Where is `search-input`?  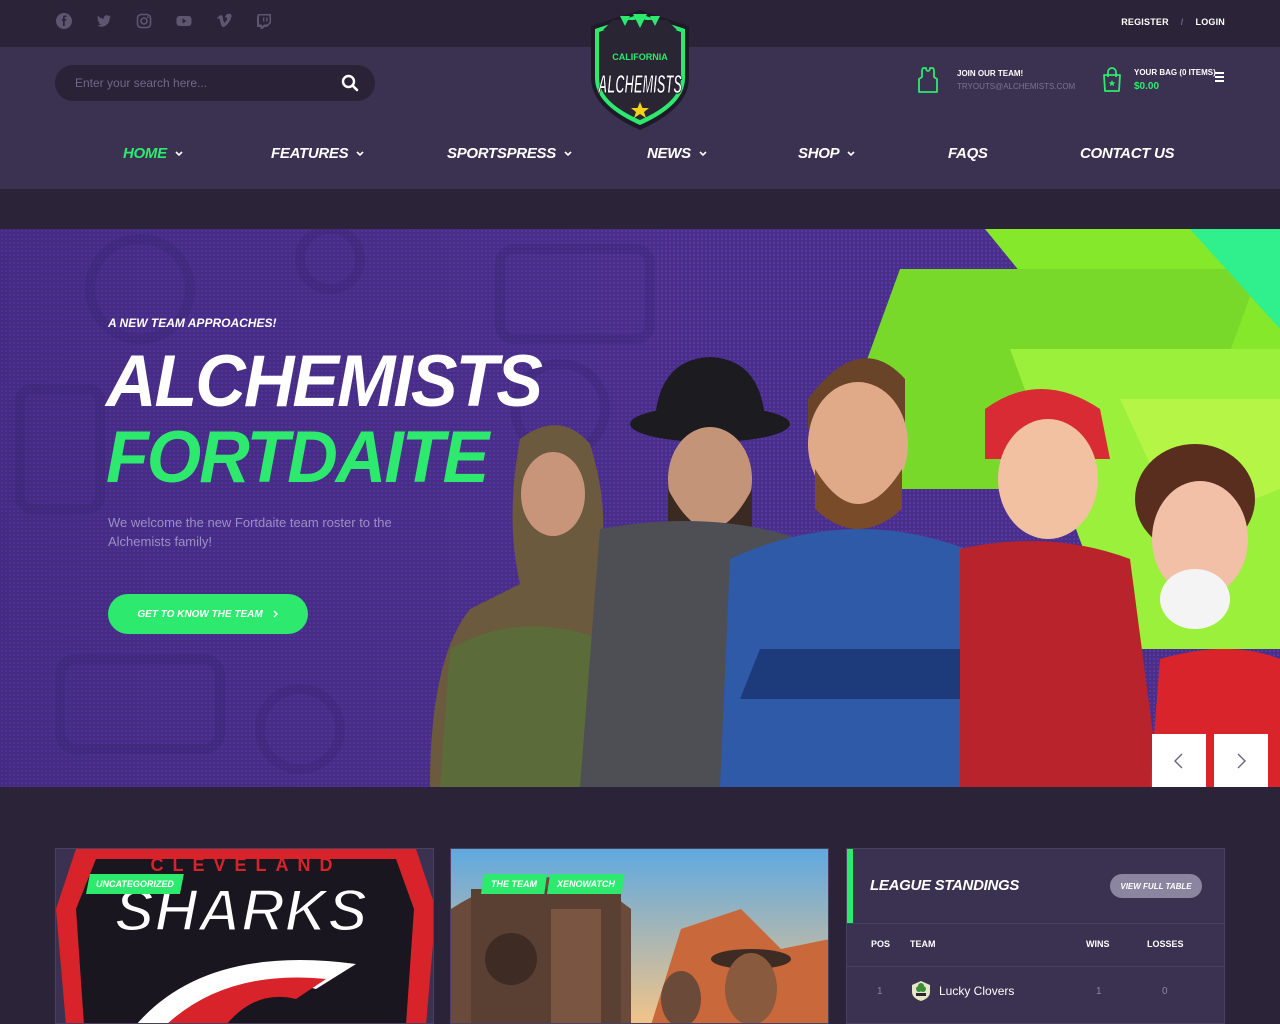 search-input is located at coordinates (200, 83).